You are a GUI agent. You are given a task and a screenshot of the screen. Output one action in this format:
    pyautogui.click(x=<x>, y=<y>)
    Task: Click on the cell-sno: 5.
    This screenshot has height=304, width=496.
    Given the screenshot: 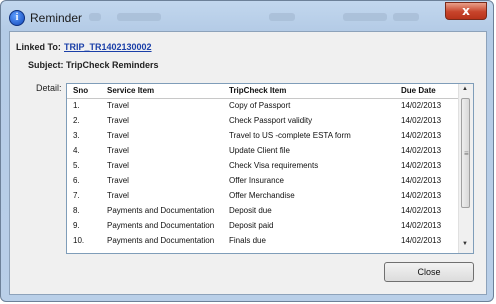 What is the action you would take?
    pyautogui.click(x=76, y=165)
    